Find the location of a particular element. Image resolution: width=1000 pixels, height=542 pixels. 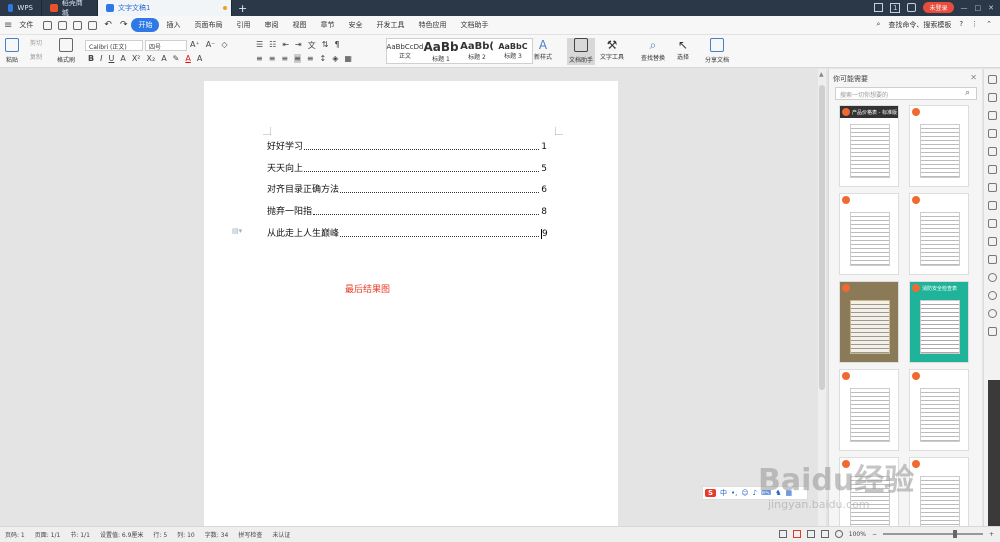

align-center-icon: ≡ is located at coordinates (272, 58).